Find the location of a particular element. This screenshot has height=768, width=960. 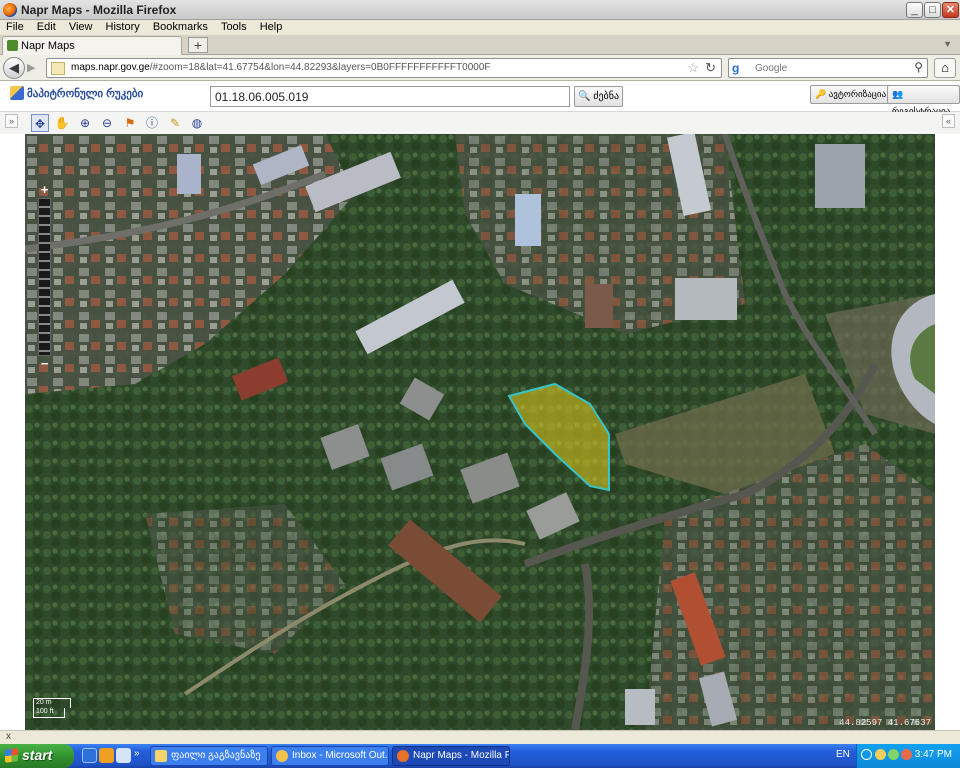

status-close-button: x is located at coordinates (8, 736).